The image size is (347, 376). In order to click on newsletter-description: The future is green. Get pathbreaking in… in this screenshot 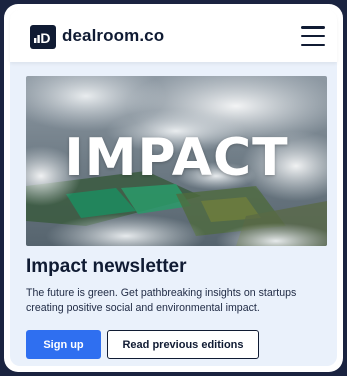, I will do `click(161, 300)`.